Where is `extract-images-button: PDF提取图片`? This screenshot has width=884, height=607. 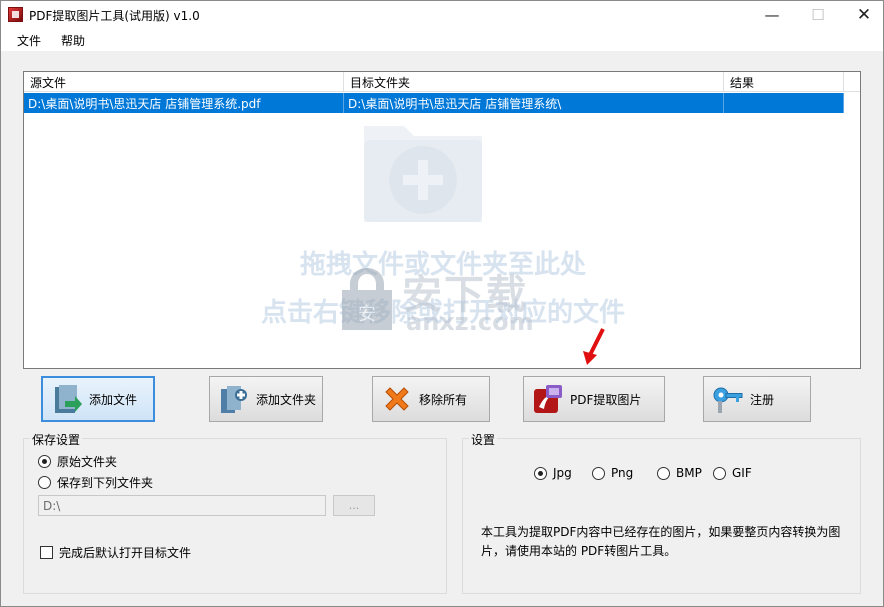
extract-images-button: PDF提取图片 is located at coordinates (594, 399).